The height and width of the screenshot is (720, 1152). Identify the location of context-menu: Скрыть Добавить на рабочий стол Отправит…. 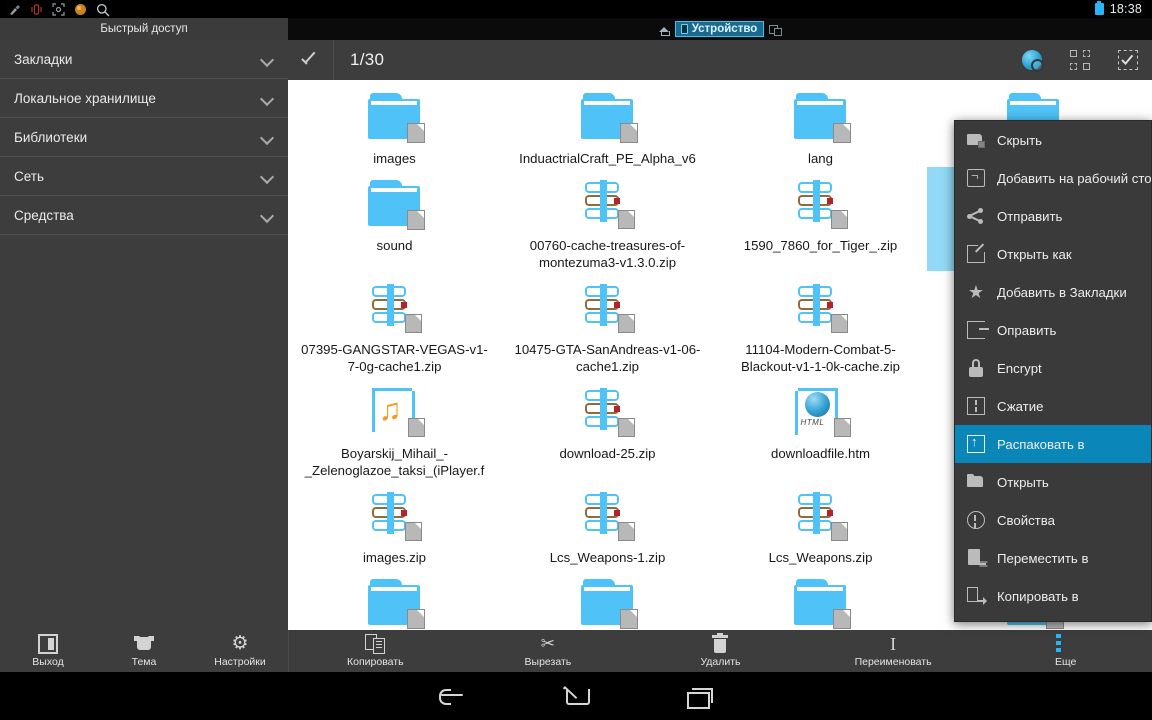
(1053, 371).